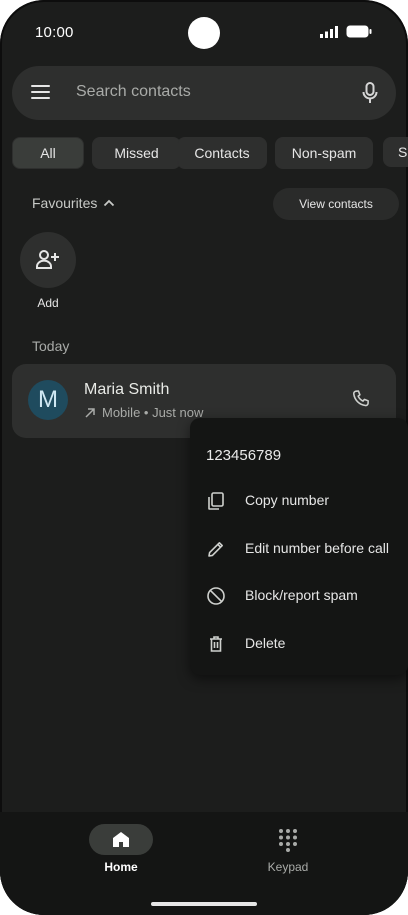 Image resolution: width=408 pixels, height=915 pixels. What do you see at coordinates (204, 33) in the screenshot?
I see `front-camera` at bounding box center [204, 33].